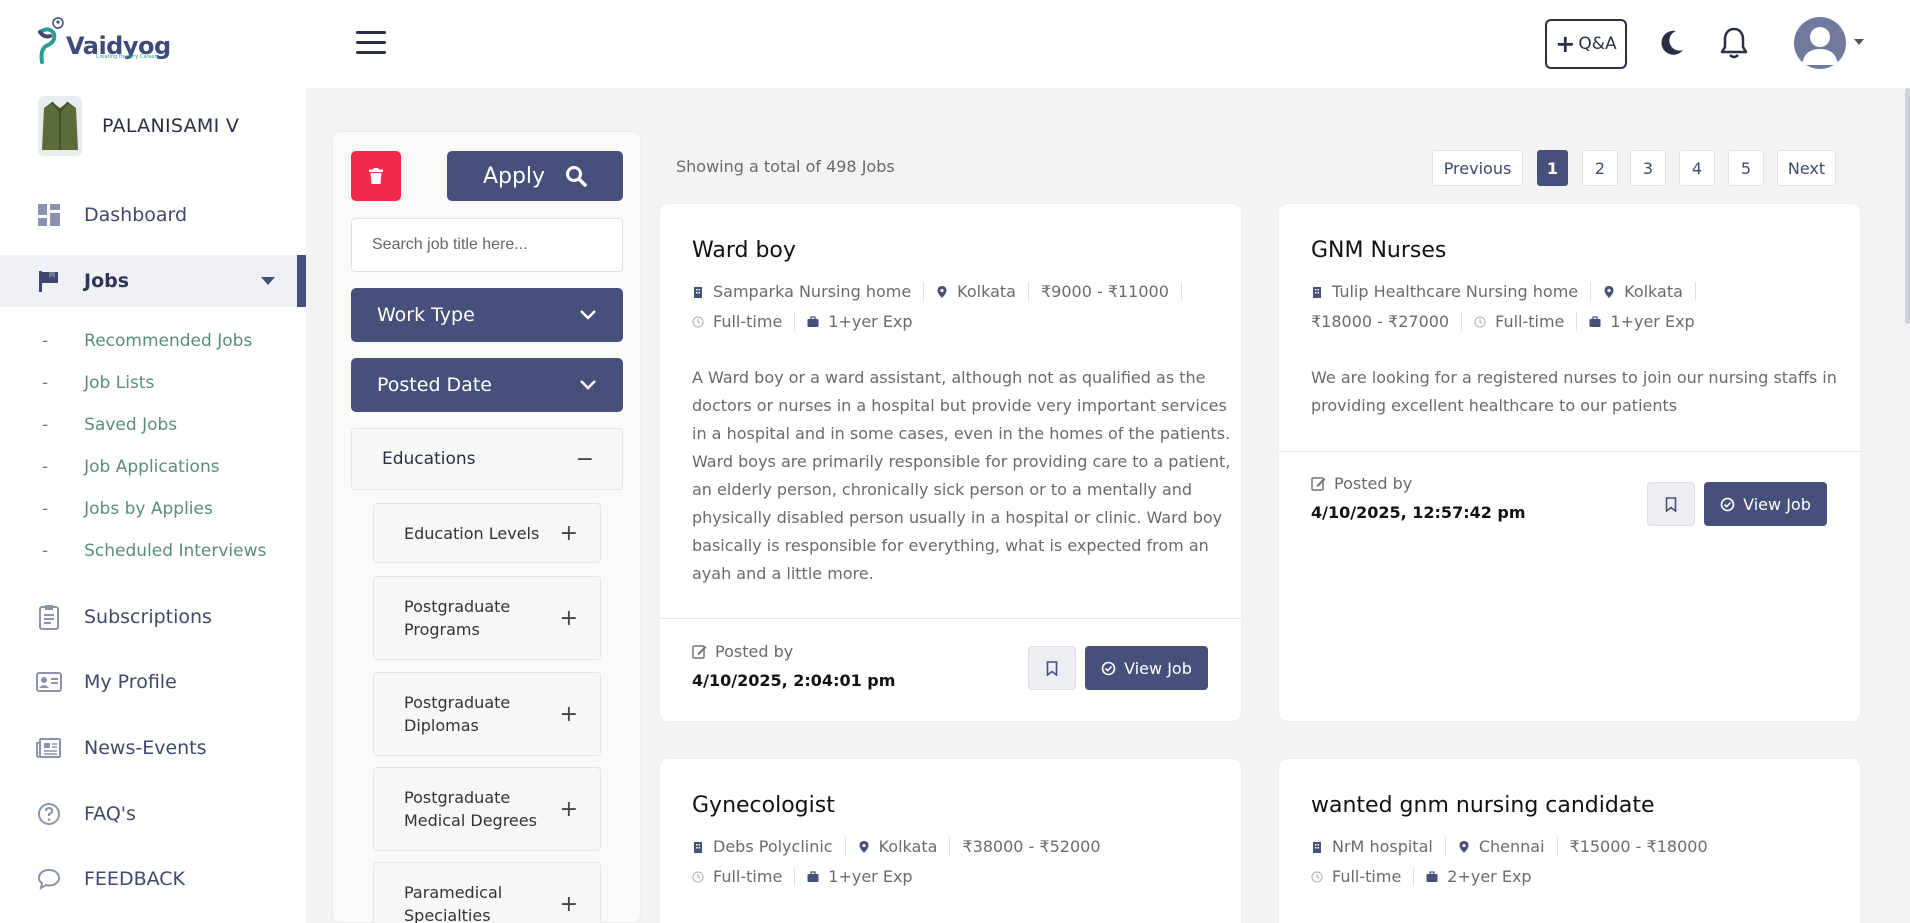  I want to click on user-profile: PALANISAMI V, so click(138, 126).